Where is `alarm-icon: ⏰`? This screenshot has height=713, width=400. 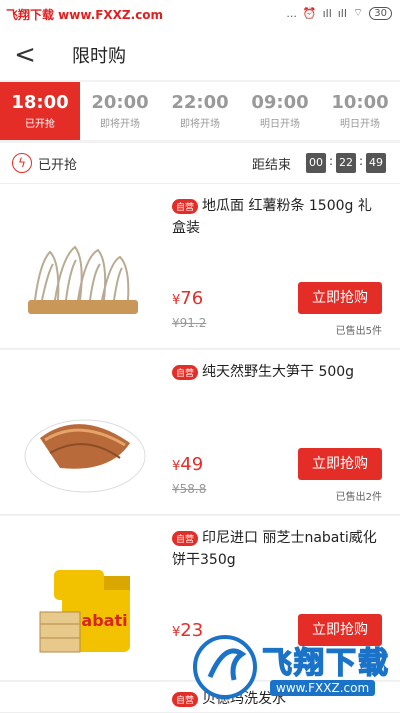 alarm-icon: ⏰ is located at coordinates (309, 13).